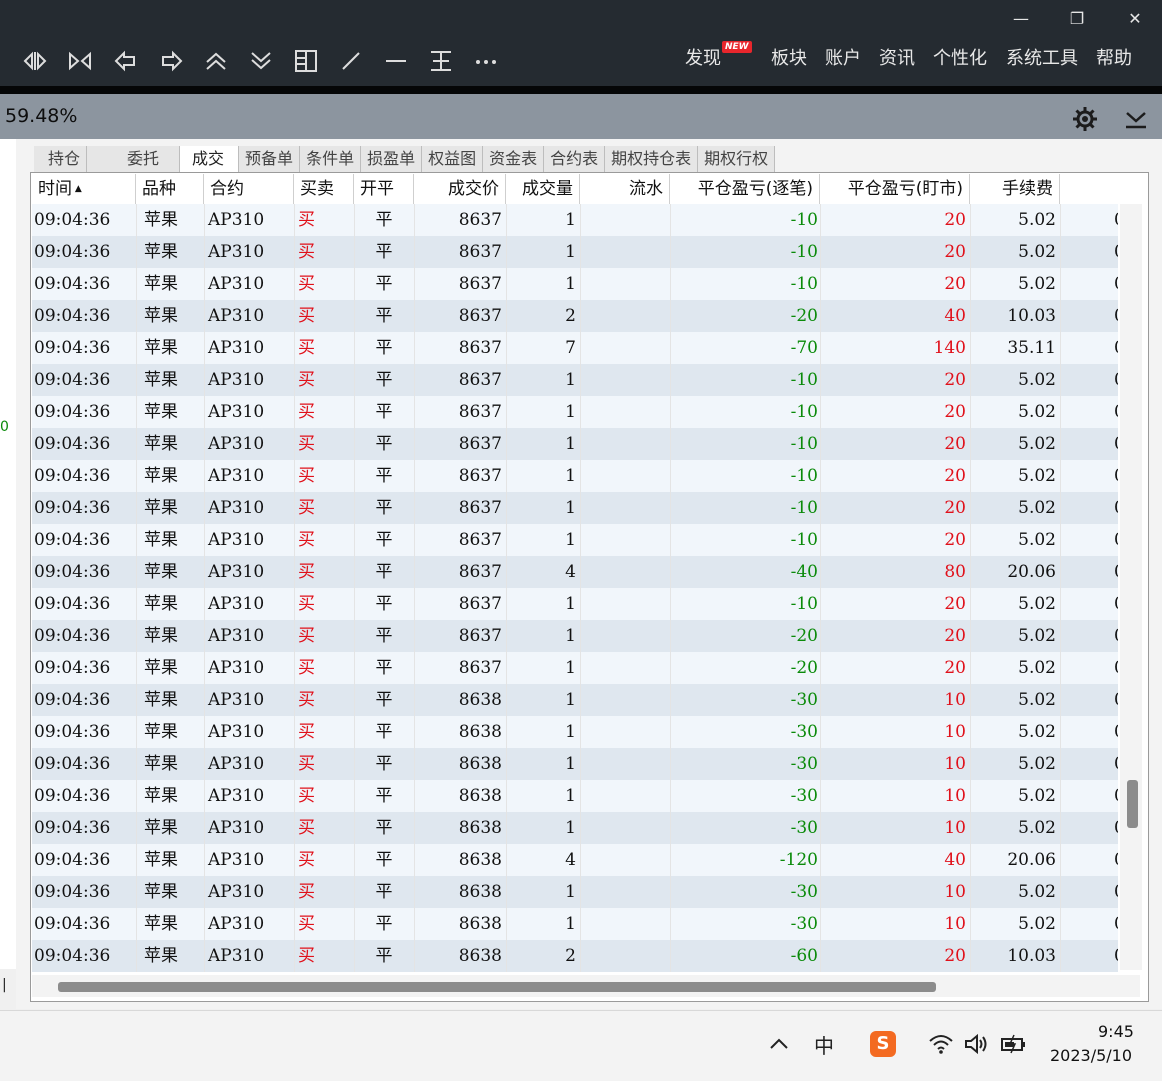  What do you see at coordinates (84, 189) in the screenshot?
I see `col-time-header: 时间 ▲` at bounding box center [84, 189].